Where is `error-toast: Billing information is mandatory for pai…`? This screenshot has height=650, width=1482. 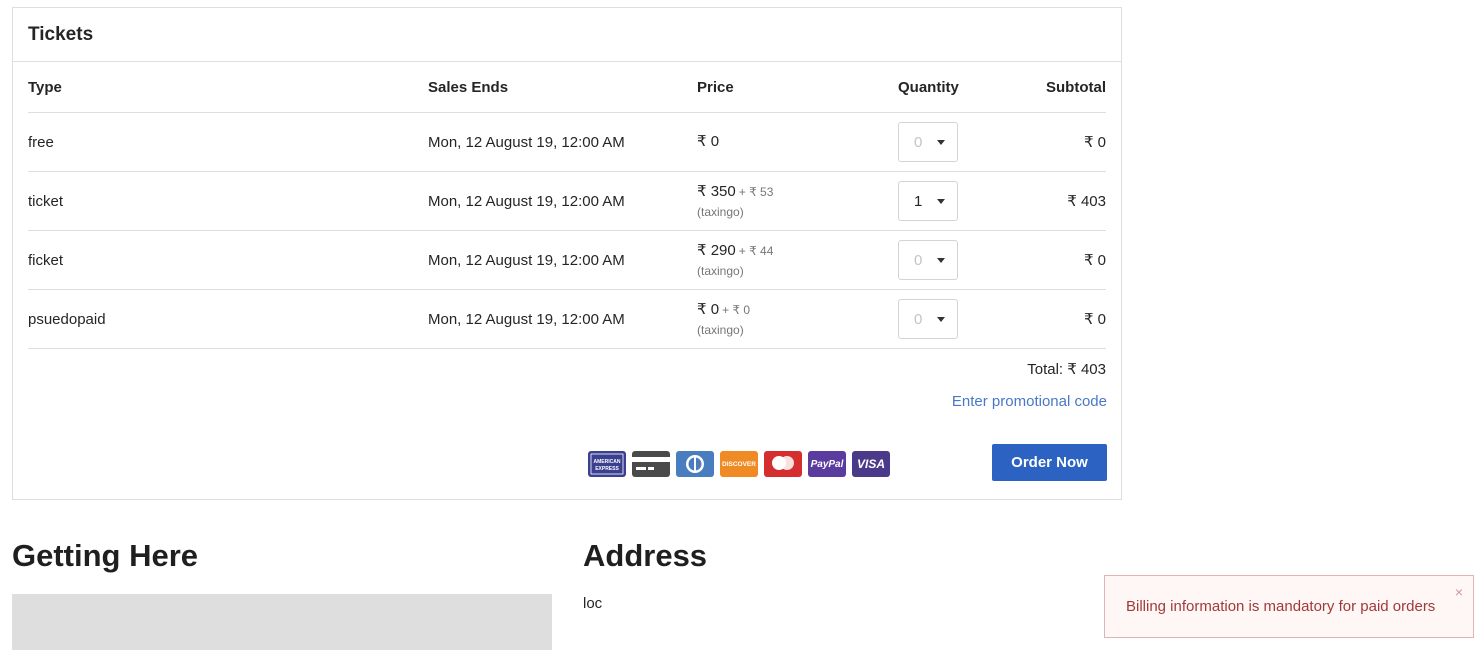
error-toast: Billing information is mandatory for pai… is located at coordinates (1289, 606).